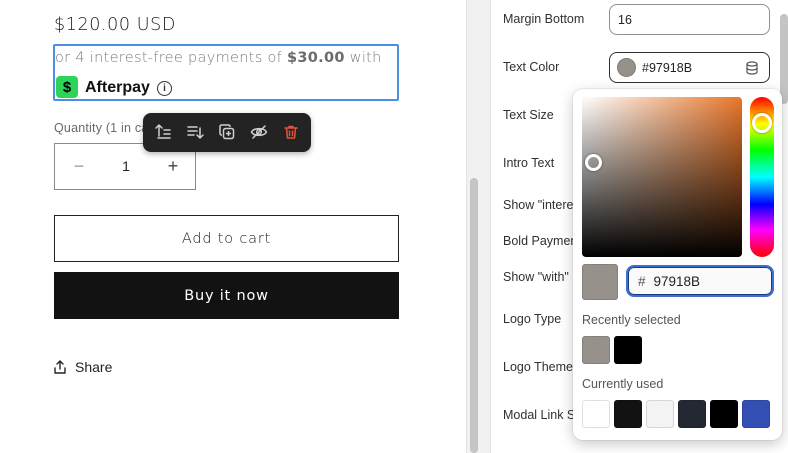  What do you see at coordinates (544, 19) in the screenshot?
I see `margin-bottom-label: Margin Bottom` at bounding box center [544, 19].